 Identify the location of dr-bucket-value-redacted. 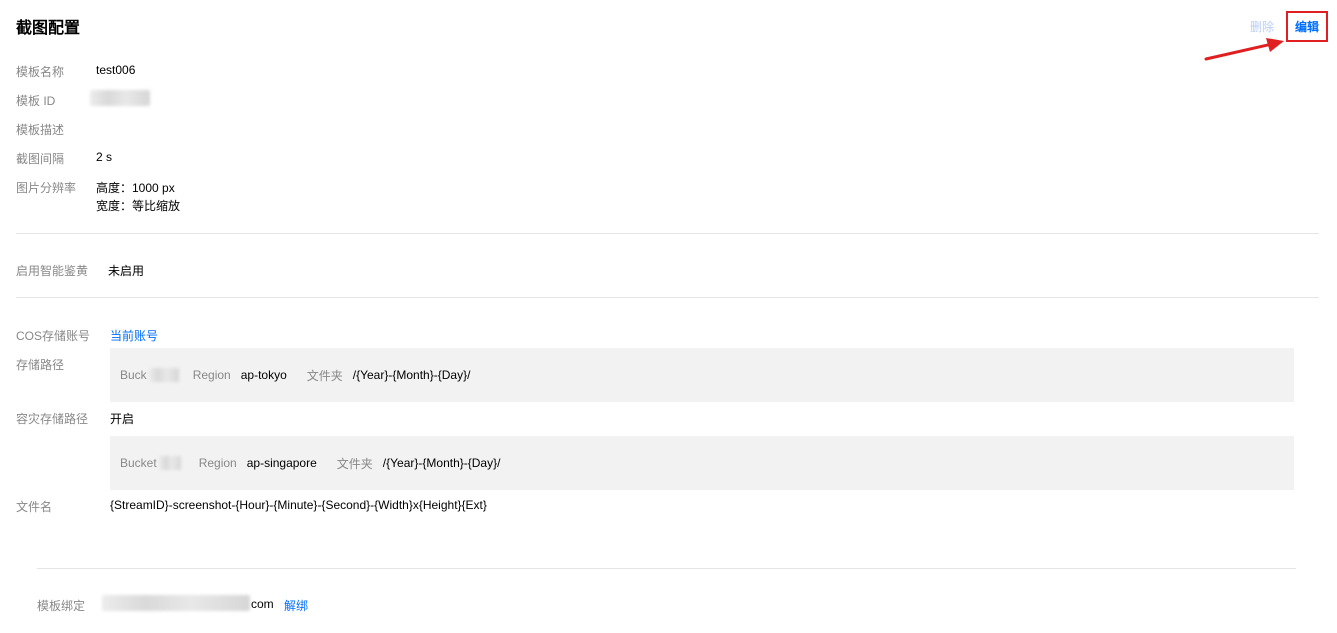
(169, 463).